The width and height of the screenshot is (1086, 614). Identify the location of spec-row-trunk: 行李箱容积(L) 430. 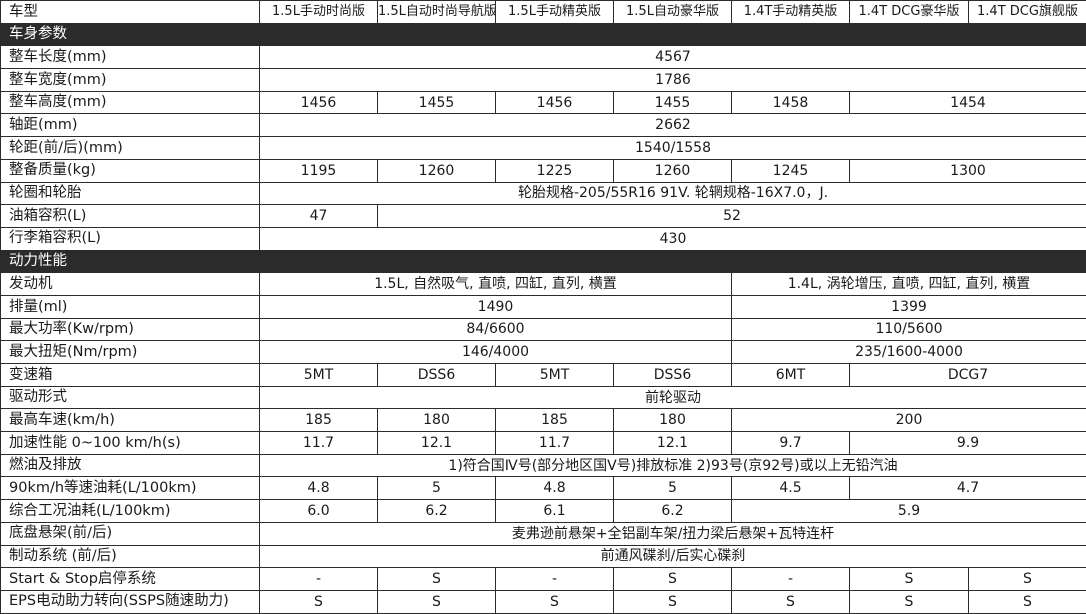
(543, 238).